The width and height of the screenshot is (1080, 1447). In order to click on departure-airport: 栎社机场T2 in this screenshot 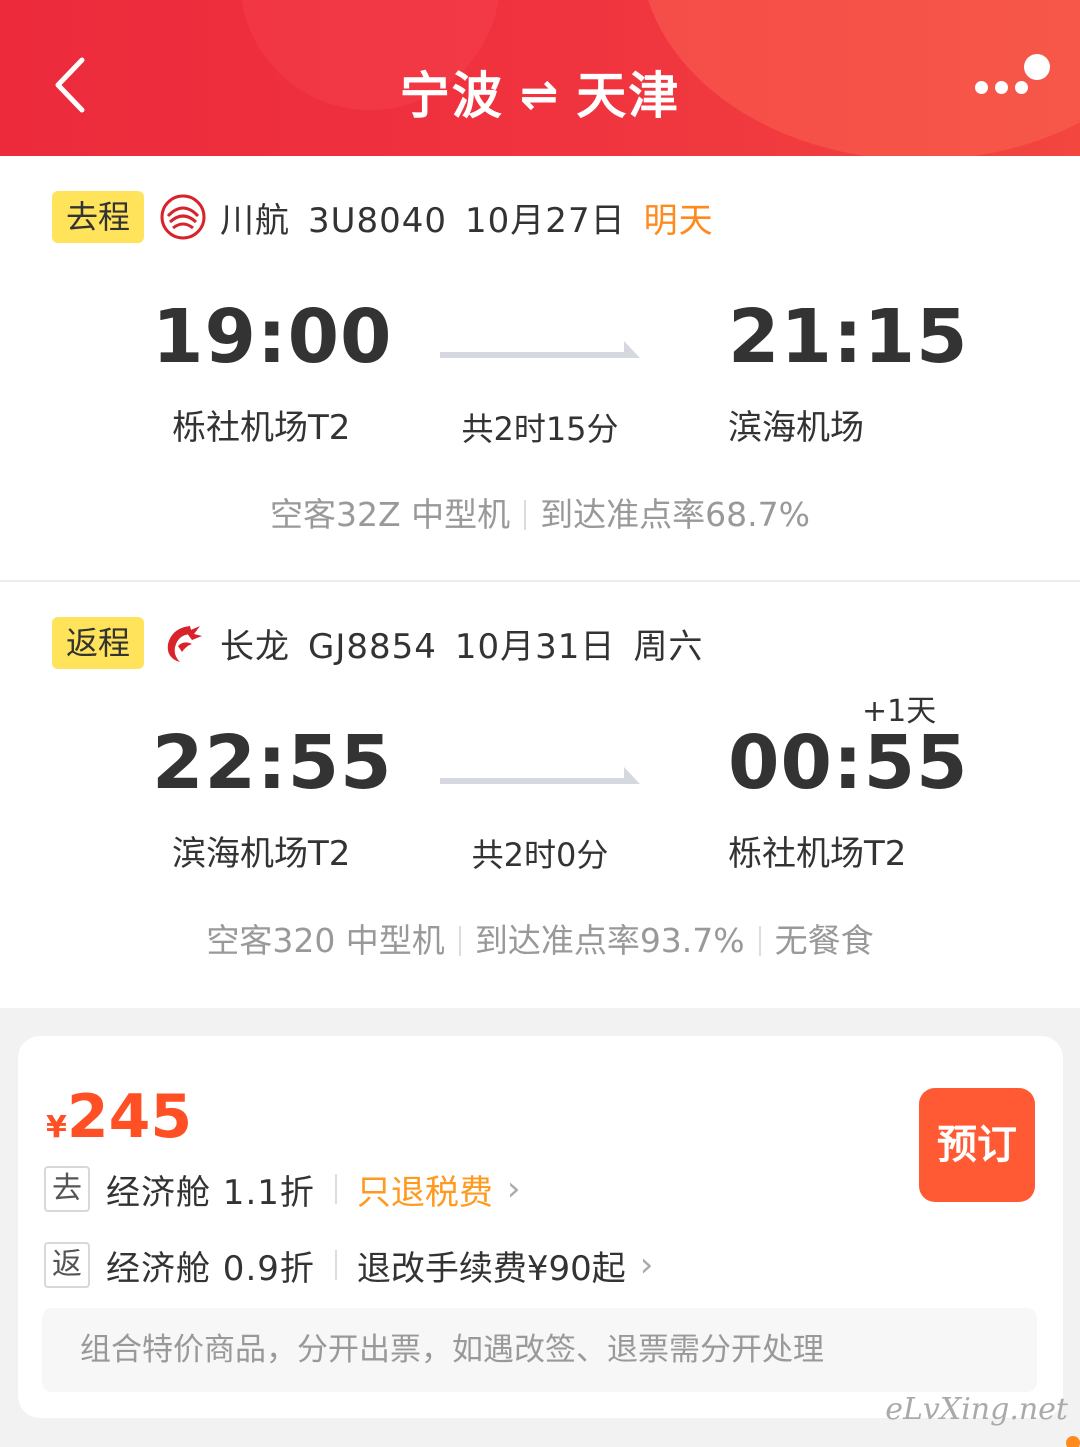, I will do `click(261, 428)`.